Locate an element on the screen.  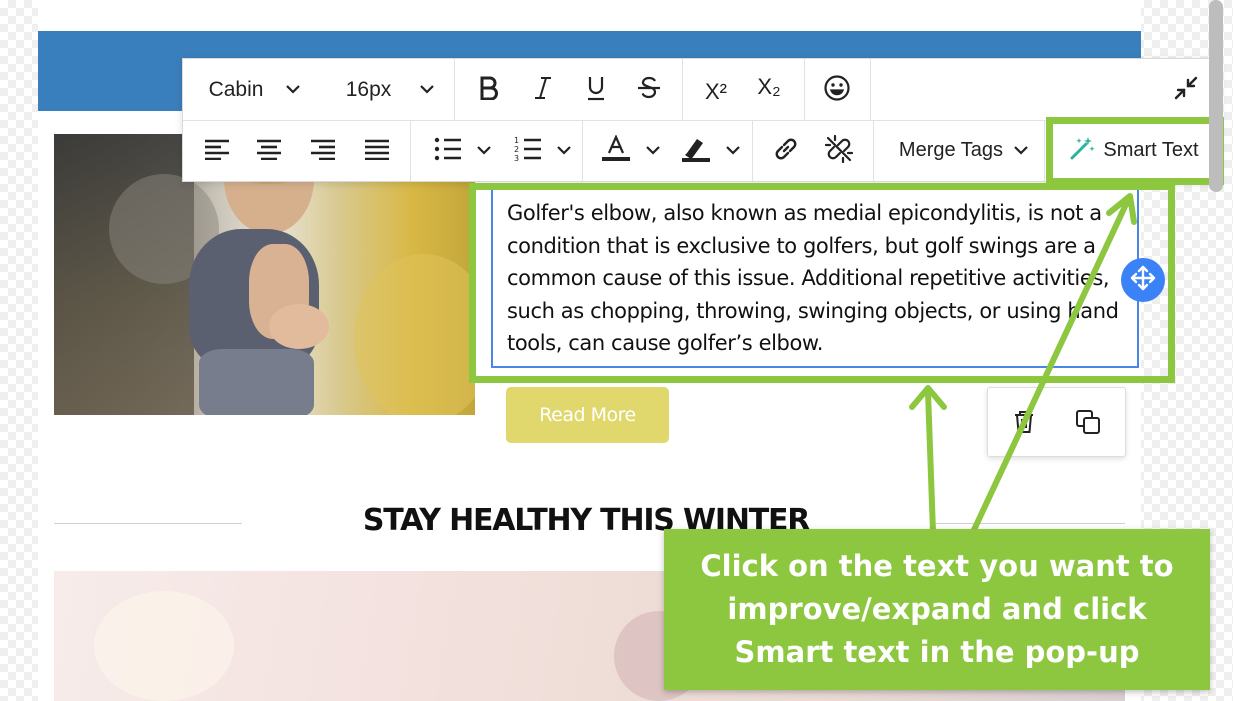
bold-button is located at coordinates (489, 90).